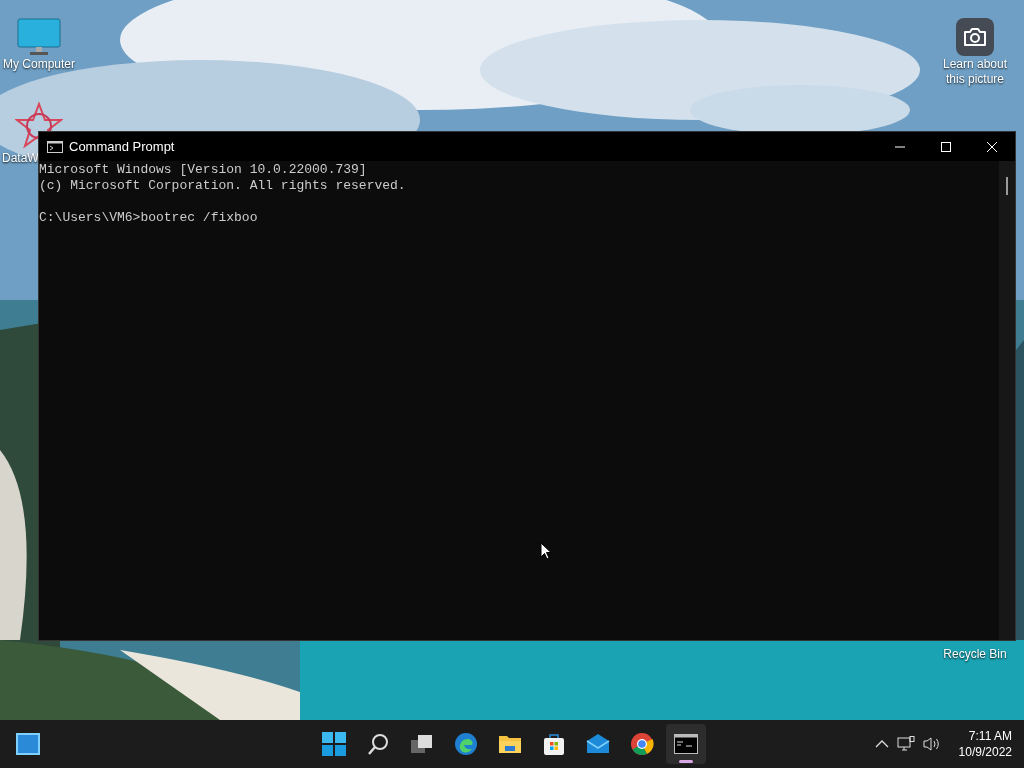 This screenshot has height=768, width=1024. I want to click on star-shape-icon, so click(39, 126).